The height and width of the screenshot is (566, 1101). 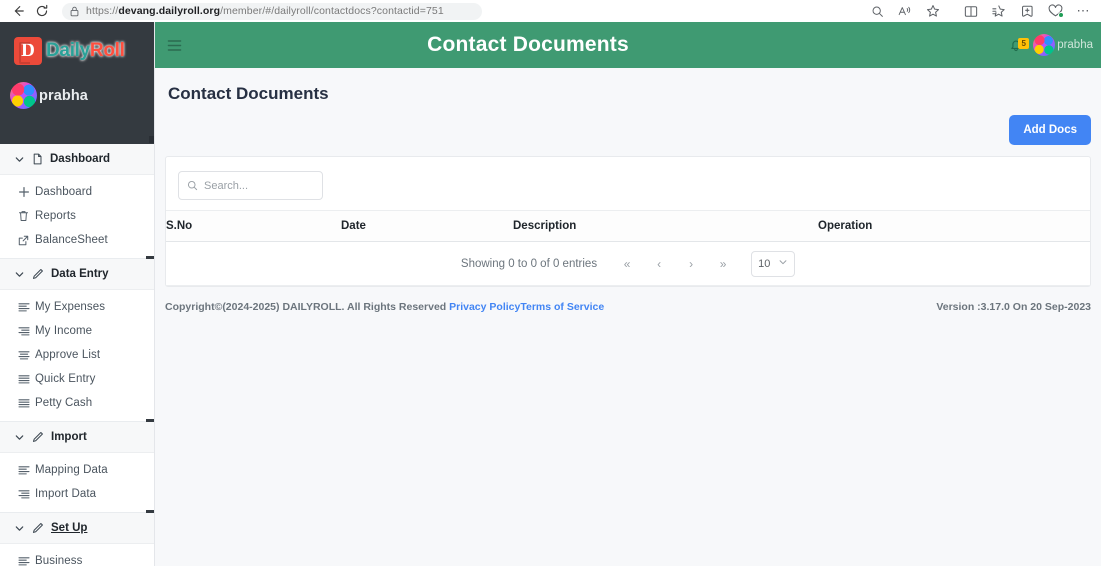 What do you see at coordinates (484, 307) in the screenshot?
I see `privacy-policy-link: Privacy Policy` at bounding box center [484, 307].